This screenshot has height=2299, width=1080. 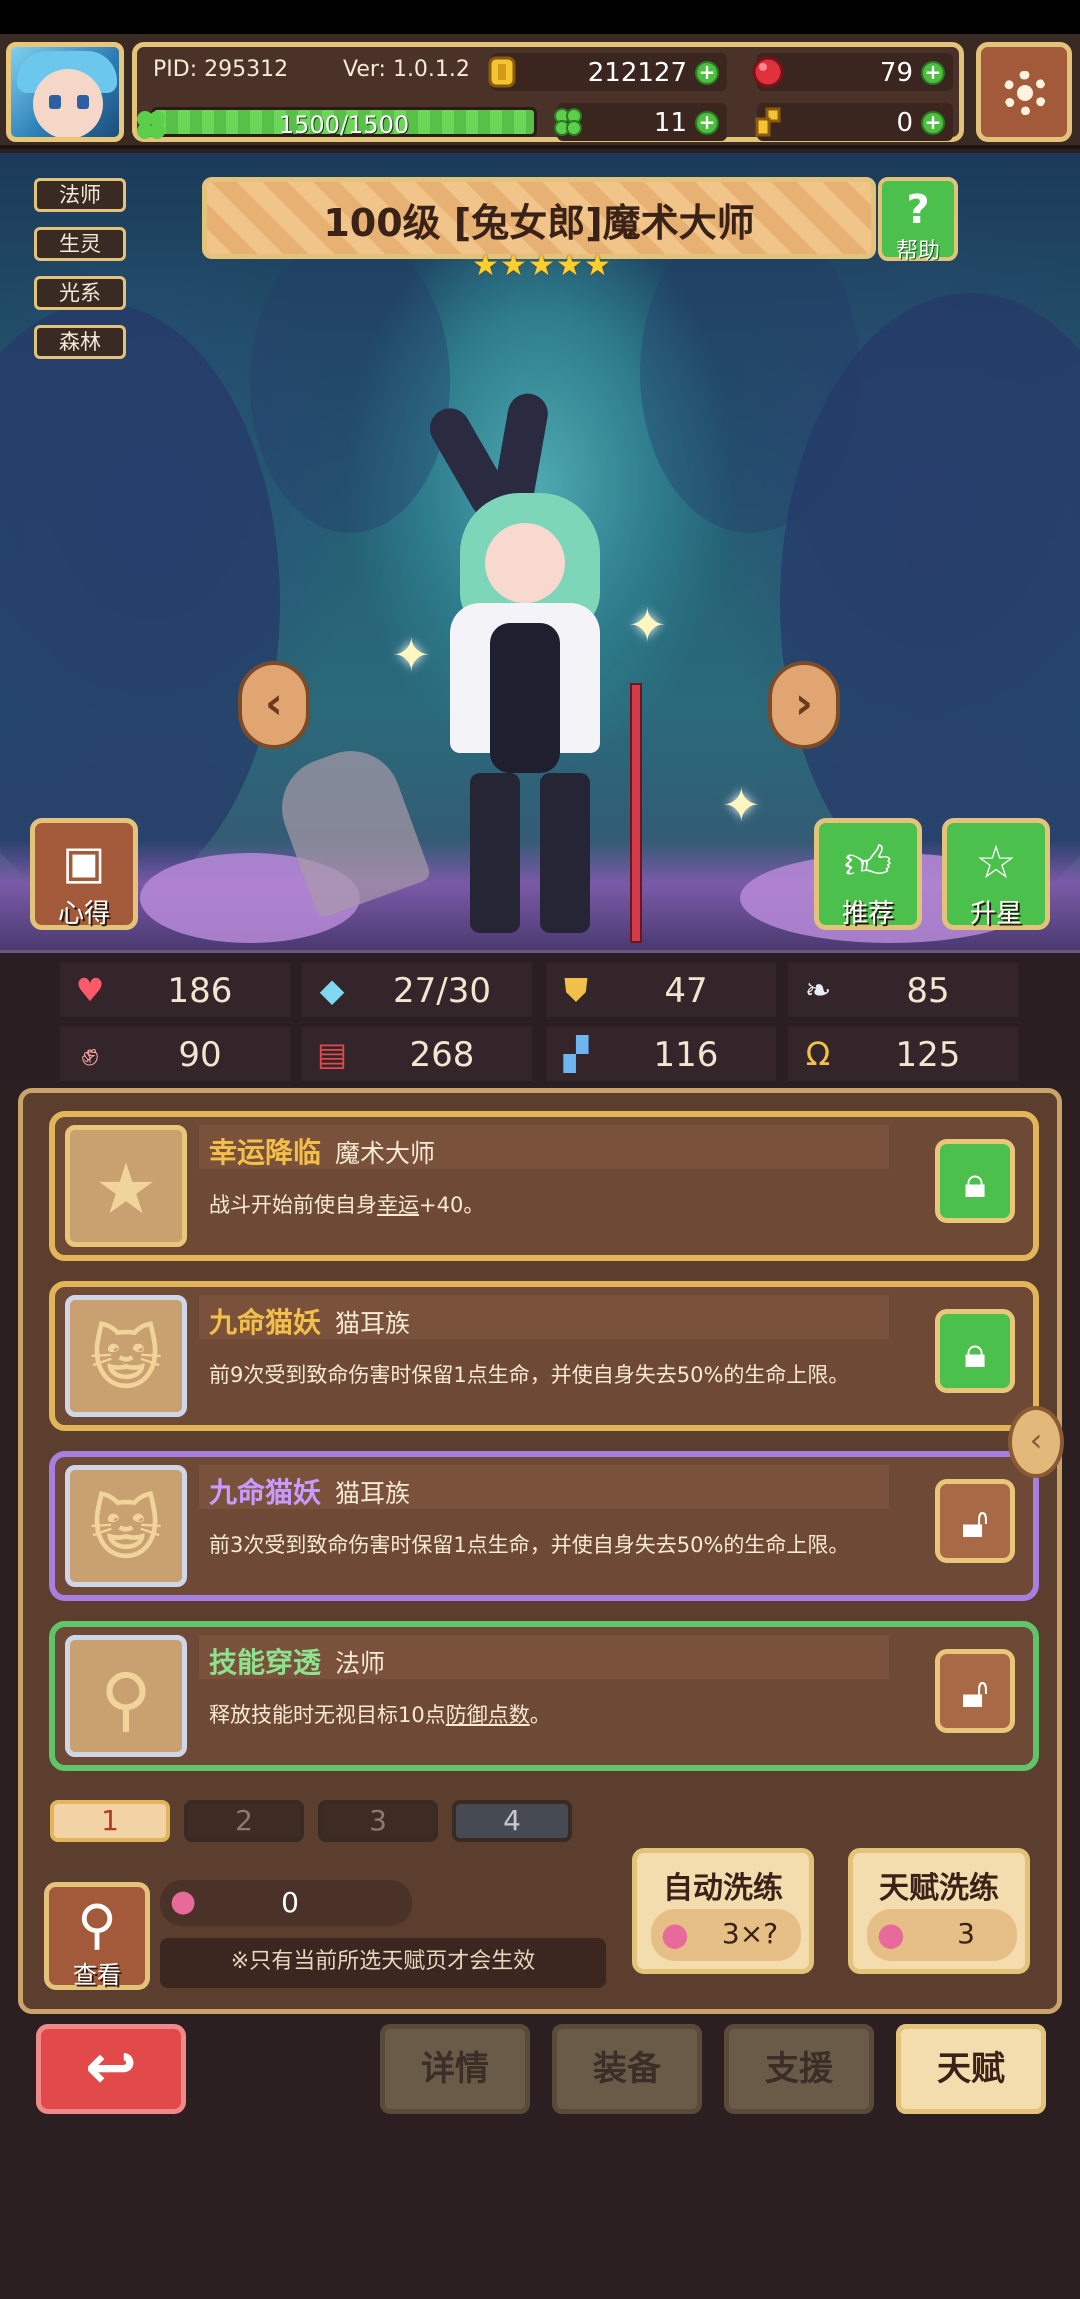 I want to click on stat-agility: ▞ 116, so click(x=661, y=1054).